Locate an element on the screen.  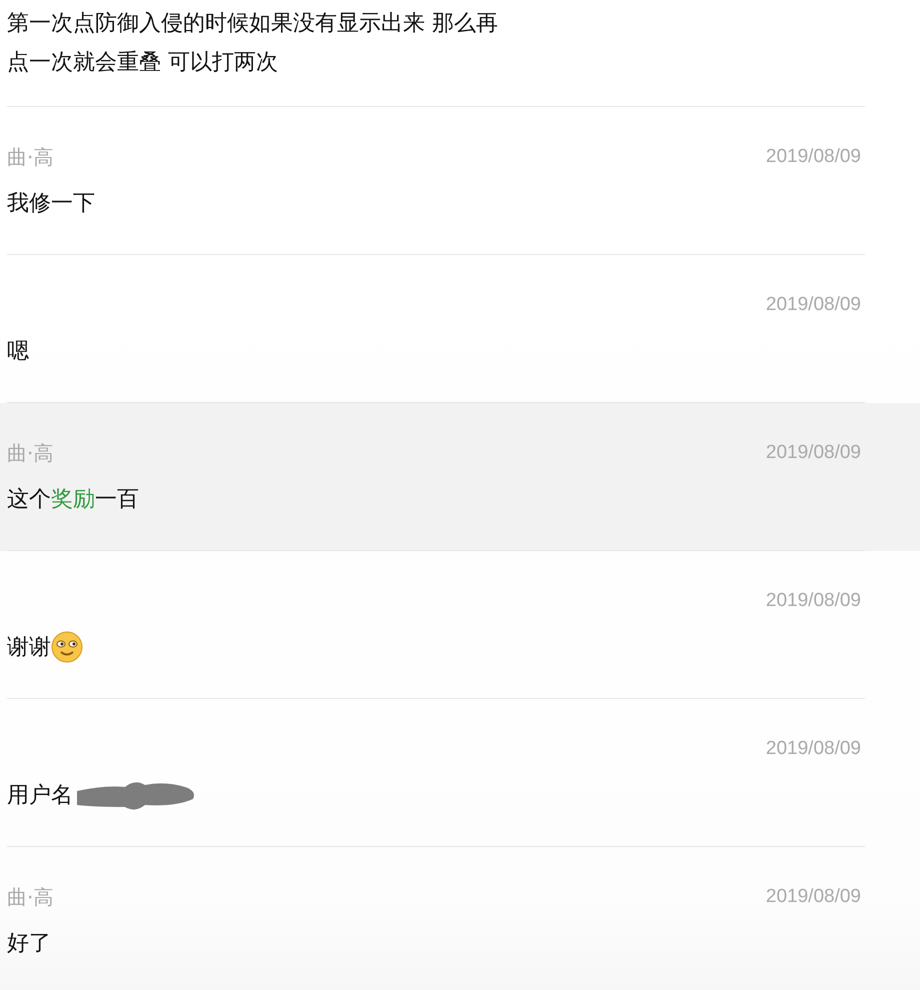
message-row: 曲·高 2019/08/09 这个奖励一百 is located at coordinates (460, 477).